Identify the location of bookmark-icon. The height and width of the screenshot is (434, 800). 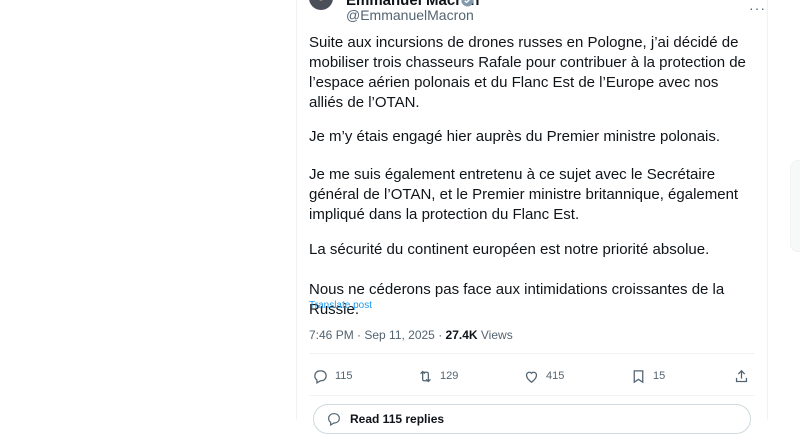
(638, 376).